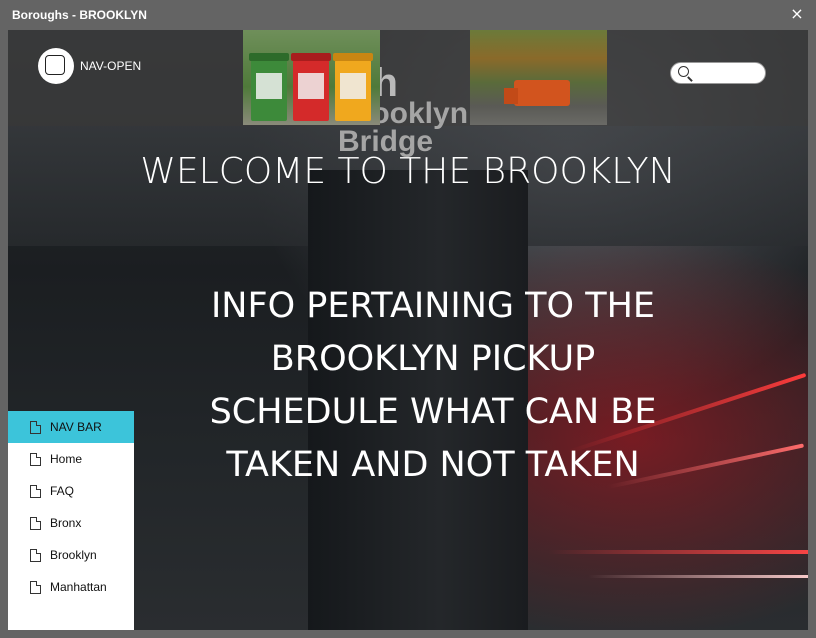  I want to click on garbage-truck, so click(537, 93).